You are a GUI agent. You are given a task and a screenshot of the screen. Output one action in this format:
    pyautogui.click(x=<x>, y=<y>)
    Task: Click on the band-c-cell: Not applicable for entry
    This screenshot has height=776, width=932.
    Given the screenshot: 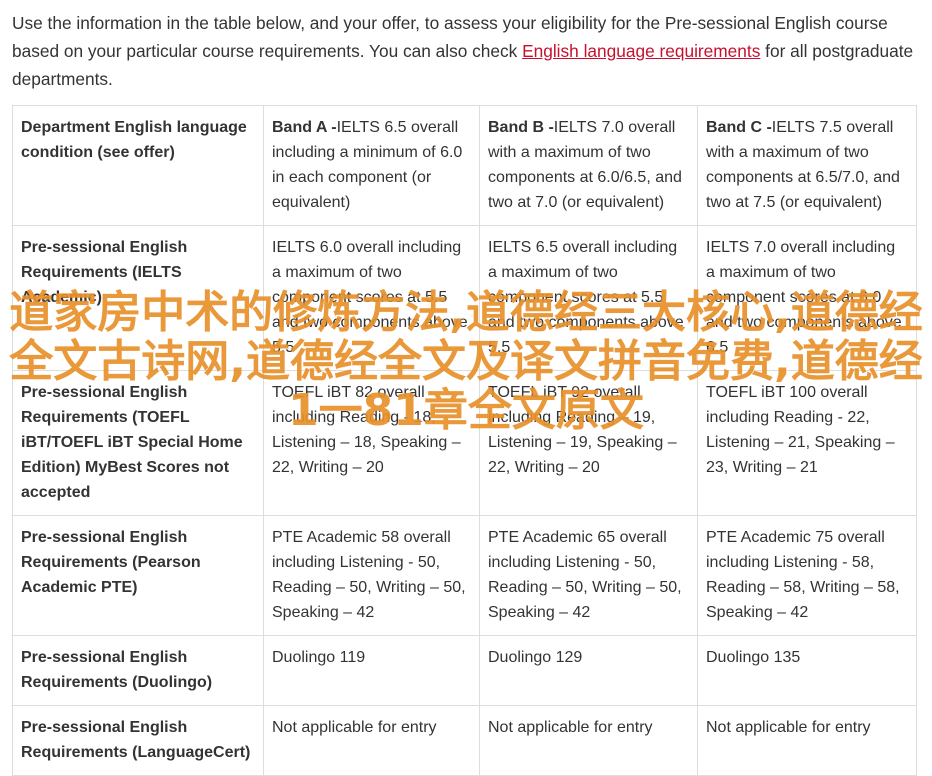 What is the action you would take?
    pyautogui.click(x=807, y=740)
    